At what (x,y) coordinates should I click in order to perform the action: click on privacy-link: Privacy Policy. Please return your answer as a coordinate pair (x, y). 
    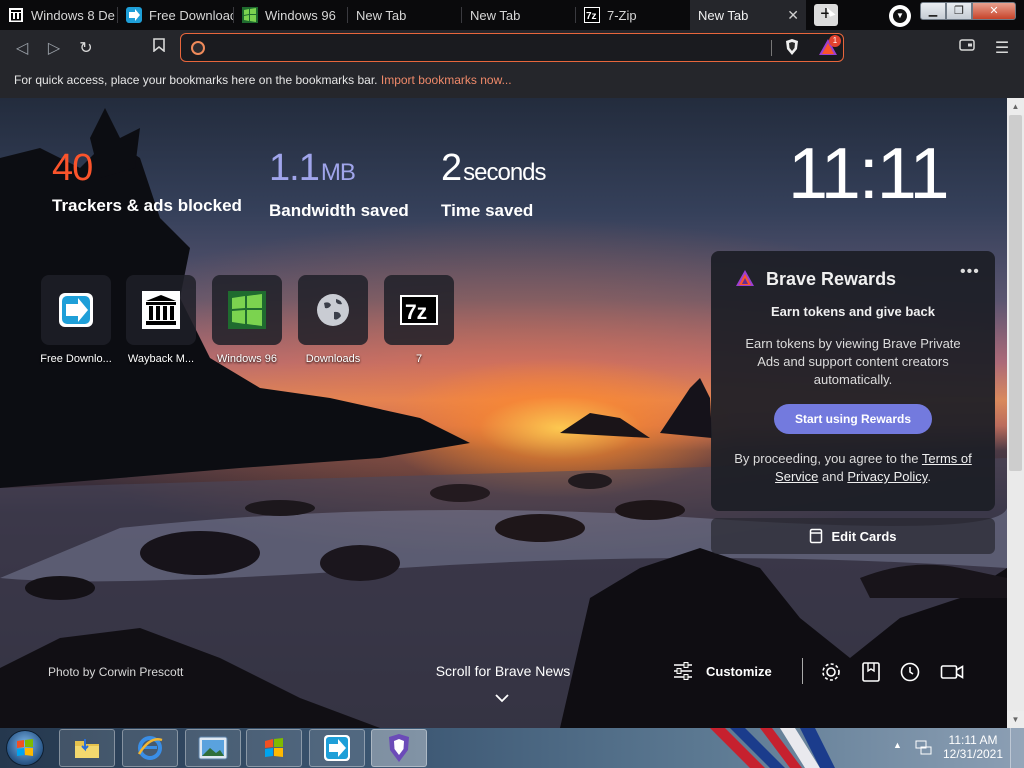
    Looking at the image, I should click on (887, 476).